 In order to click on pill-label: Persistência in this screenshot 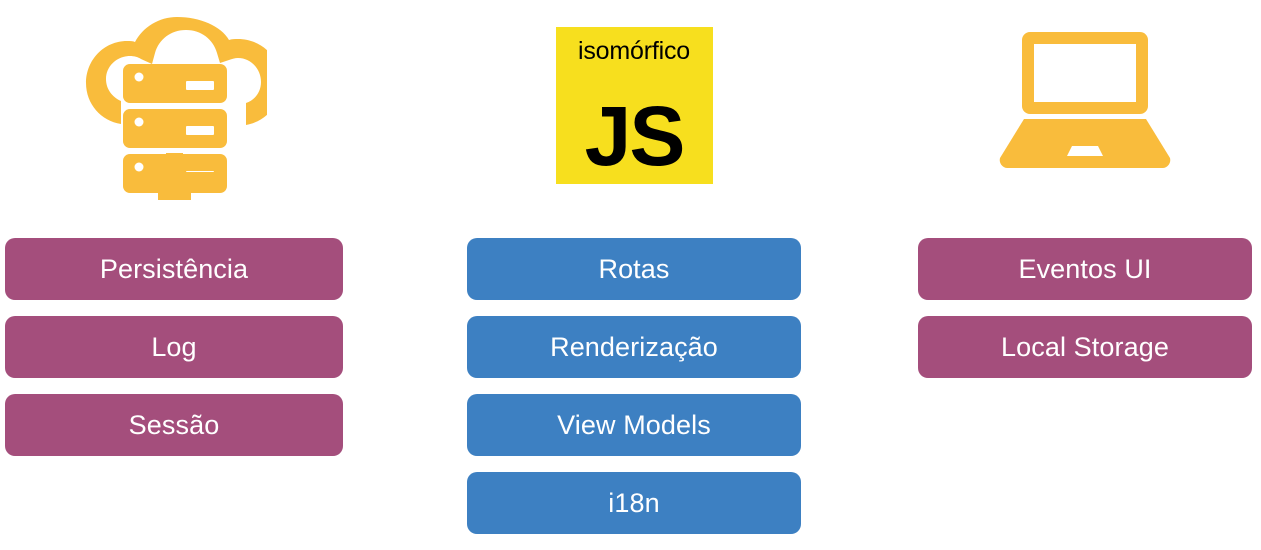, I will do `click(174, 268)`.